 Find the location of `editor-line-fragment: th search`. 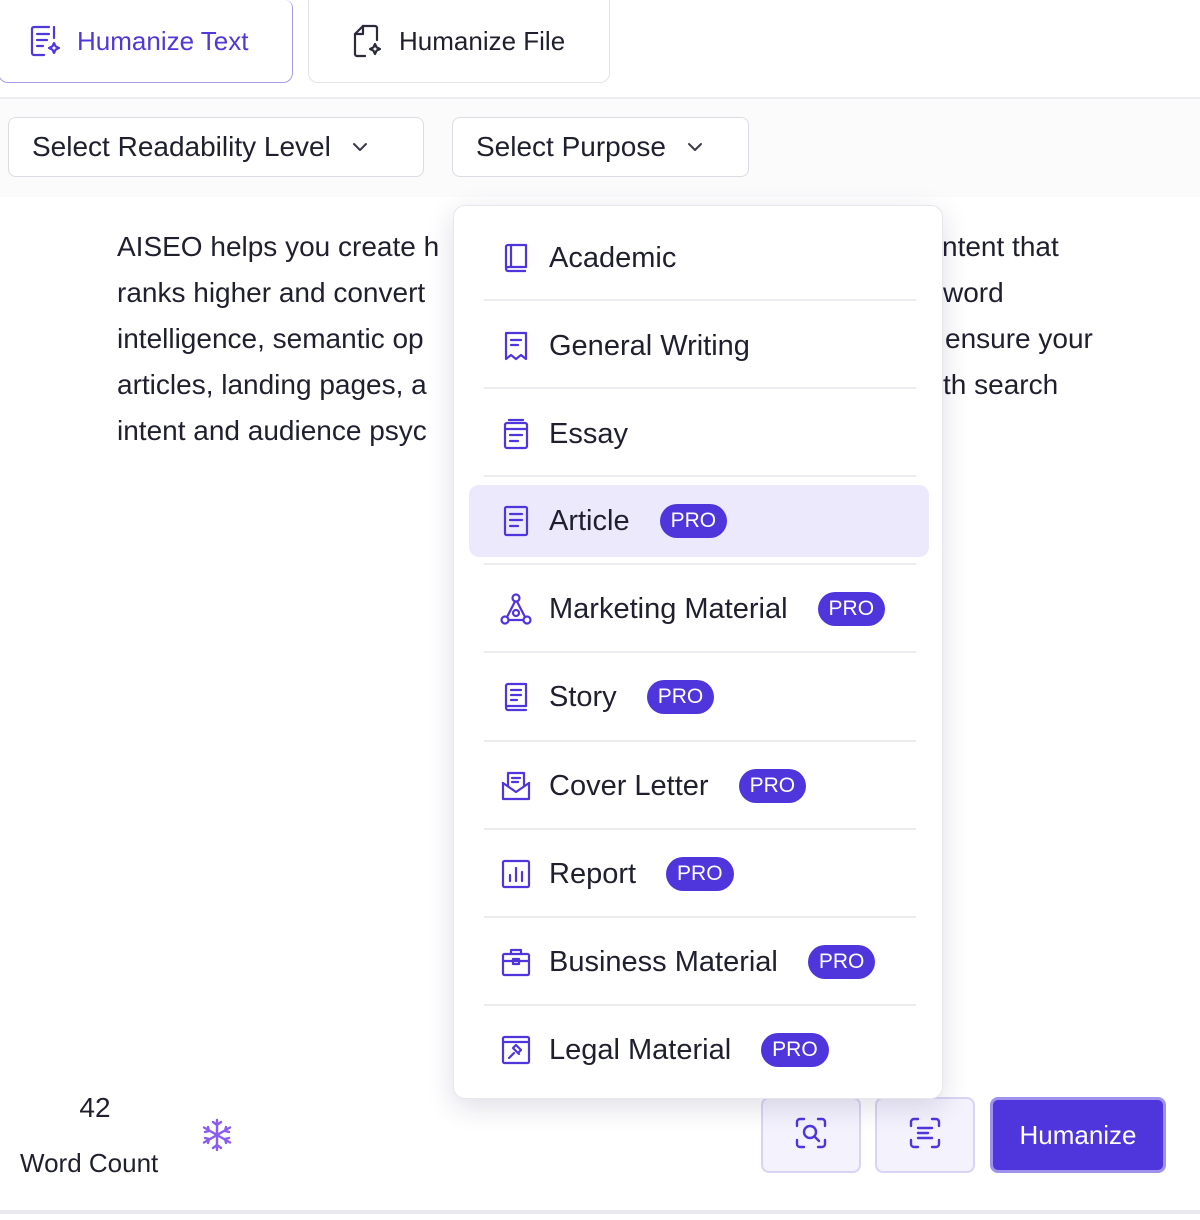

editor-line-fragment: th search is located at coordinates (1001, 384).